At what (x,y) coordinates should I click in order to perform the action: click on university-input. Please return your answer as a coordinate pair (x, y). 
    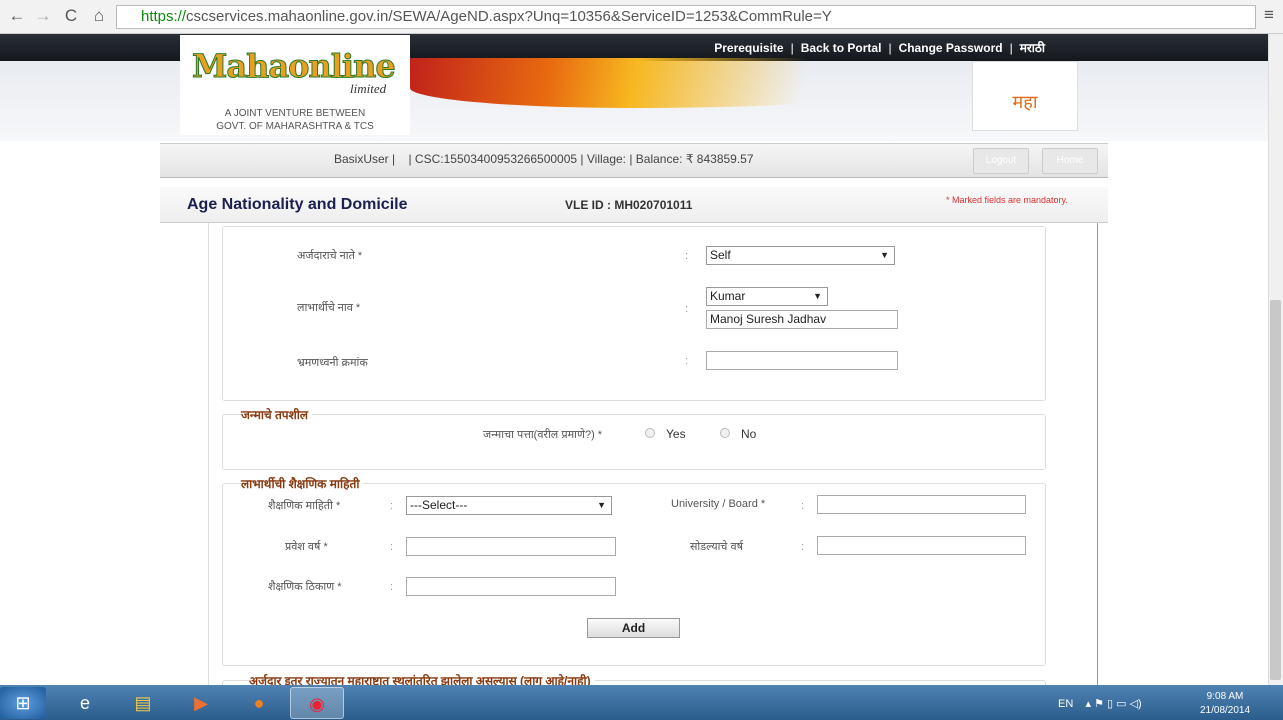
    Looking at the image, I should click on (921, 504).